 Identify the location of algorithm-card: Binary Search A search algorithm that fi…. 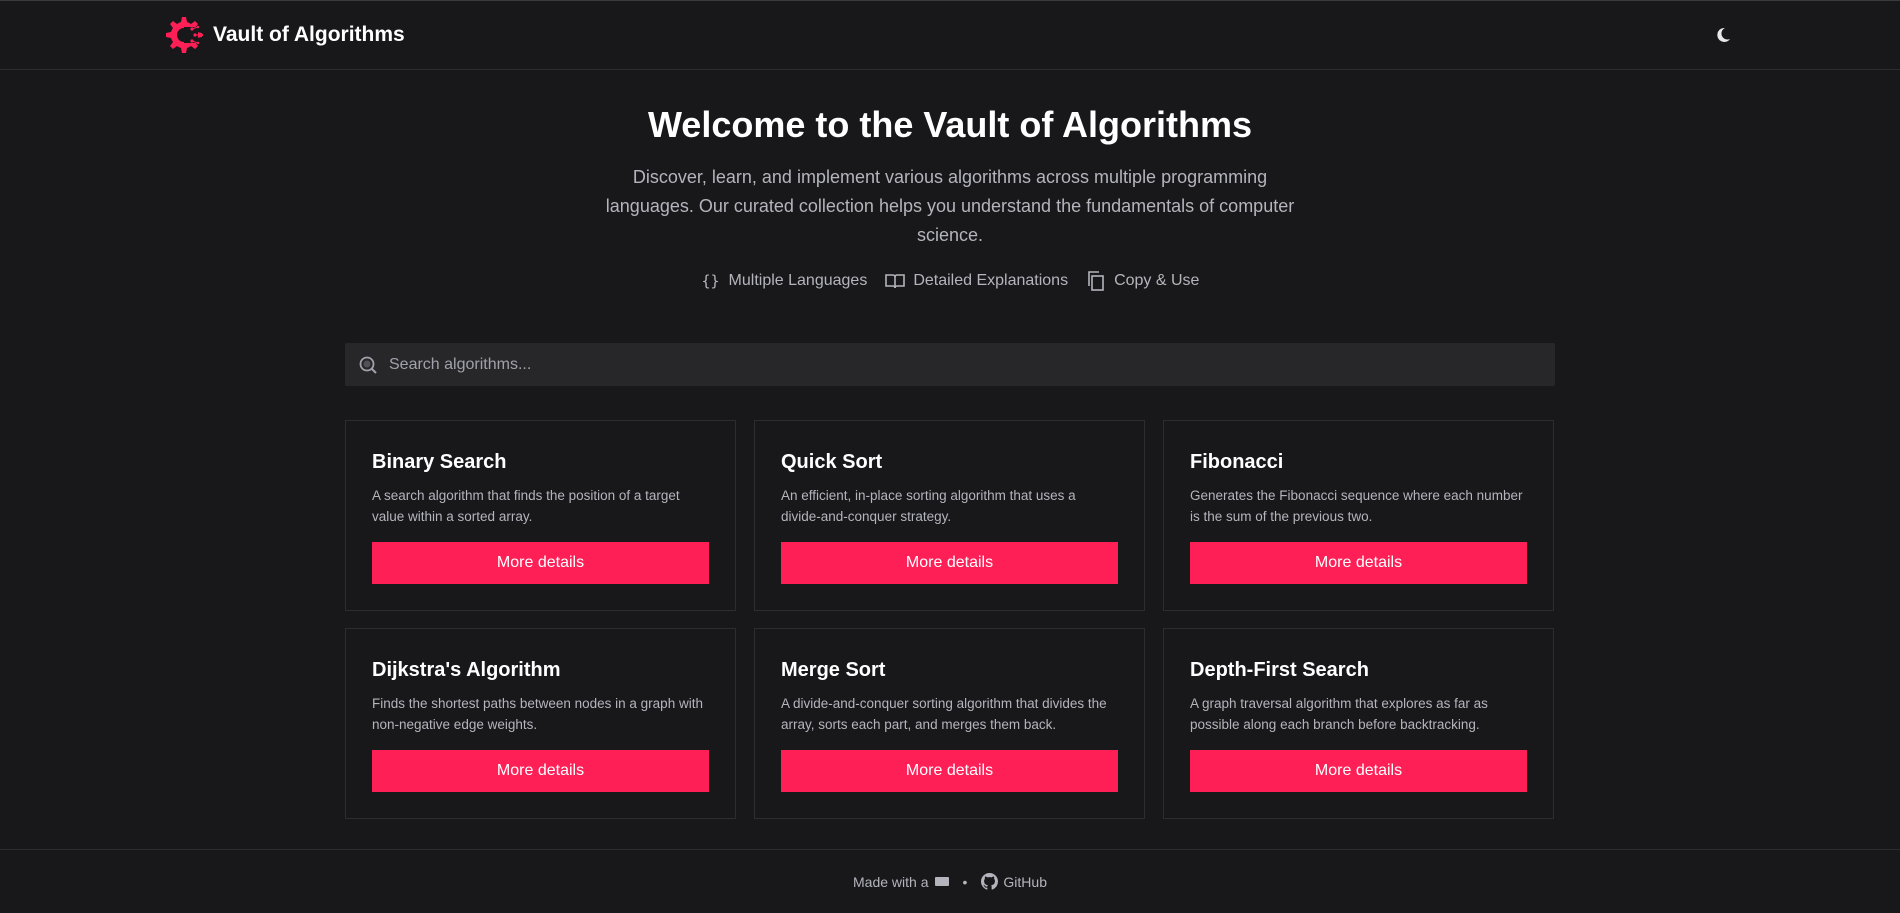
(540, 515).